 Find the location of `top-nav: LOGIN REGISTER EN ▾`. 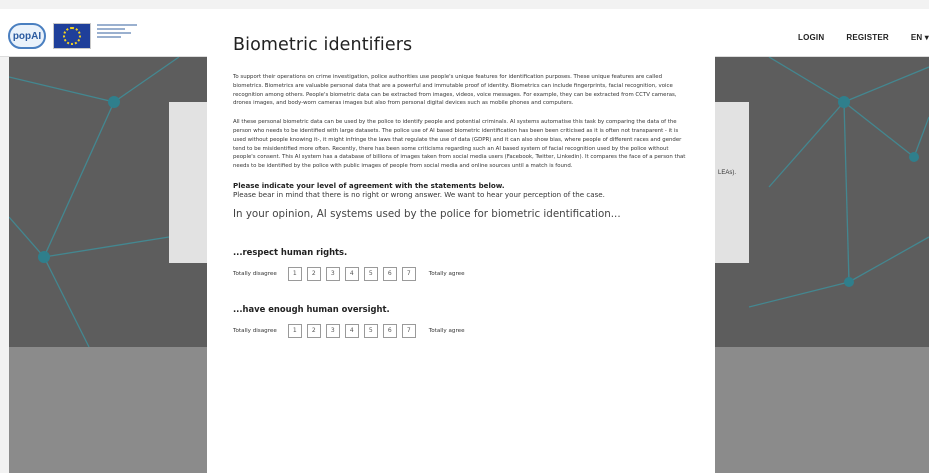

top-nav: LOGIN REGISTER EN ▾ is located at coordinates (863, 37).